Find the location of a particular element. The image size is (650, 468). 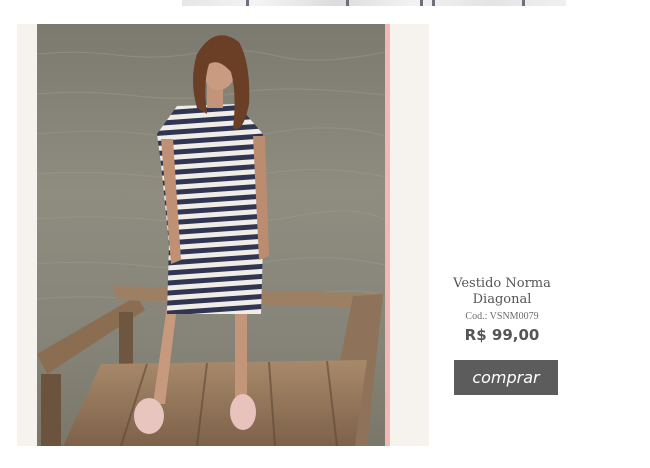

previous-product-image-strip is located at coordinates (374, 3).